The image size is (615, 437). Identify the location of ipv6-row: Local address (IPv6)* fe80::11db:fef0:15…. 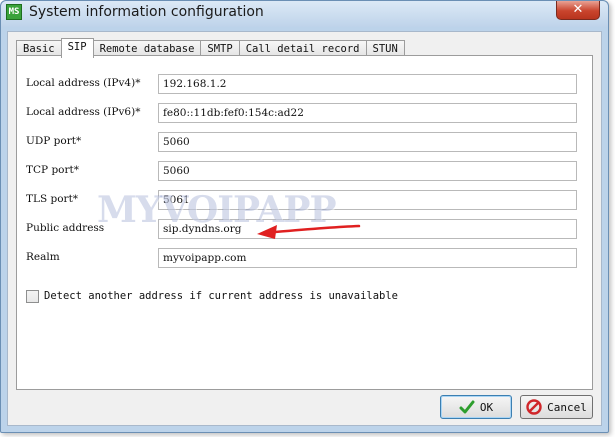
(304, 113).